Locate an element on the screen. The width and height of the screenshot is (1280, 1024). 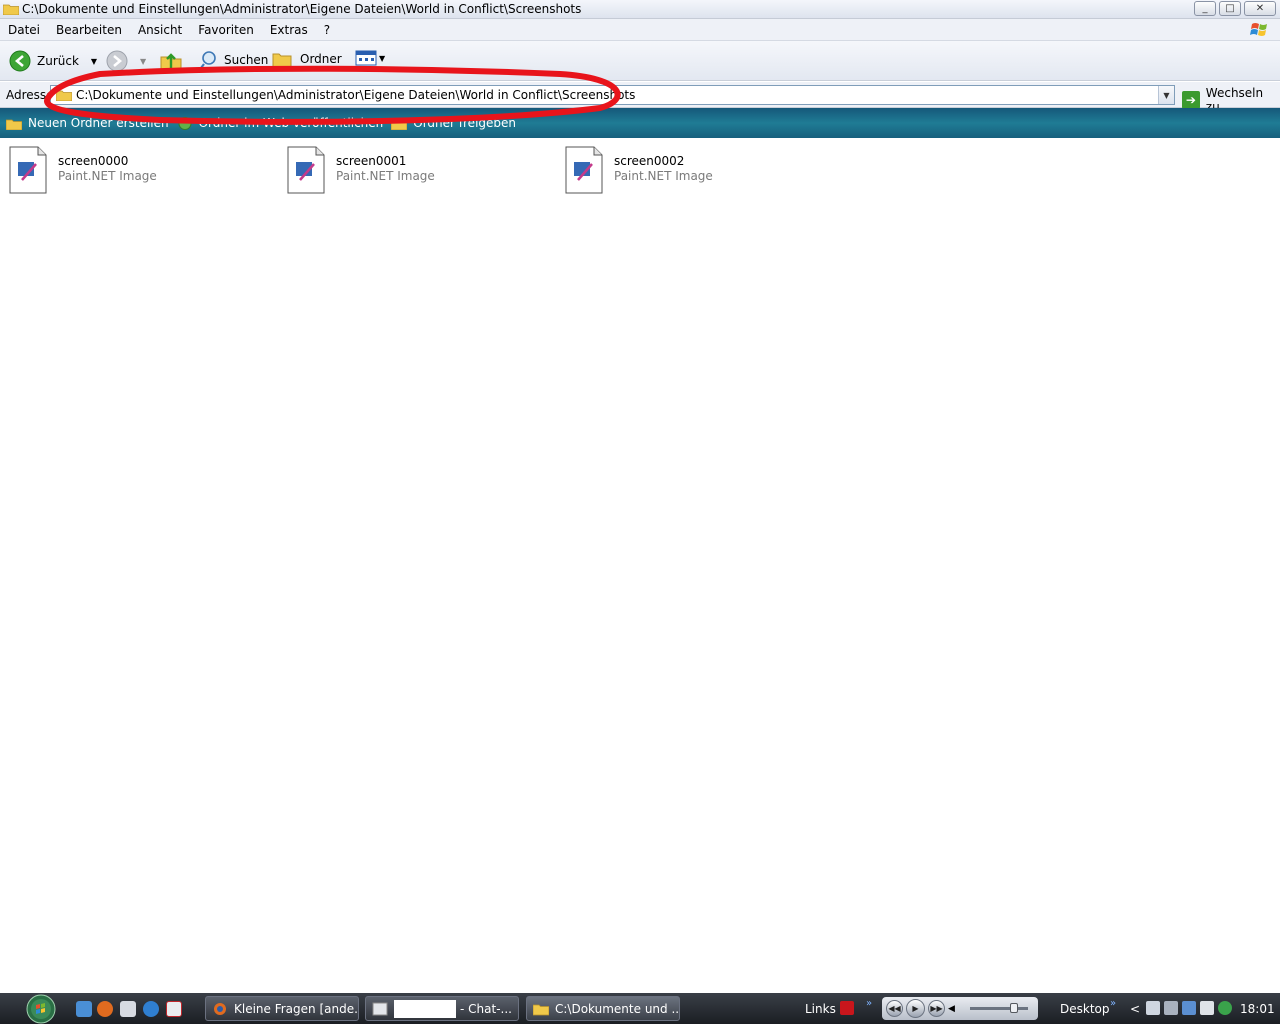
volume-slider is located at coordinates (998, 1008).